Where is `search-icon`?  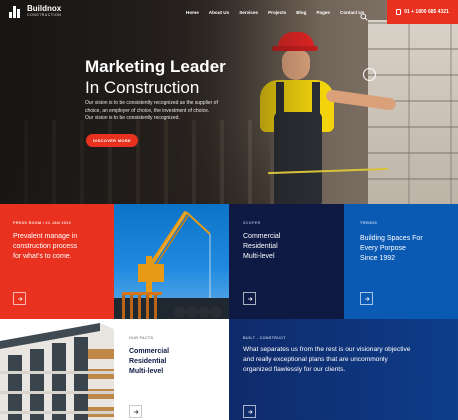
search-icon is located at coordinates (364, 14).